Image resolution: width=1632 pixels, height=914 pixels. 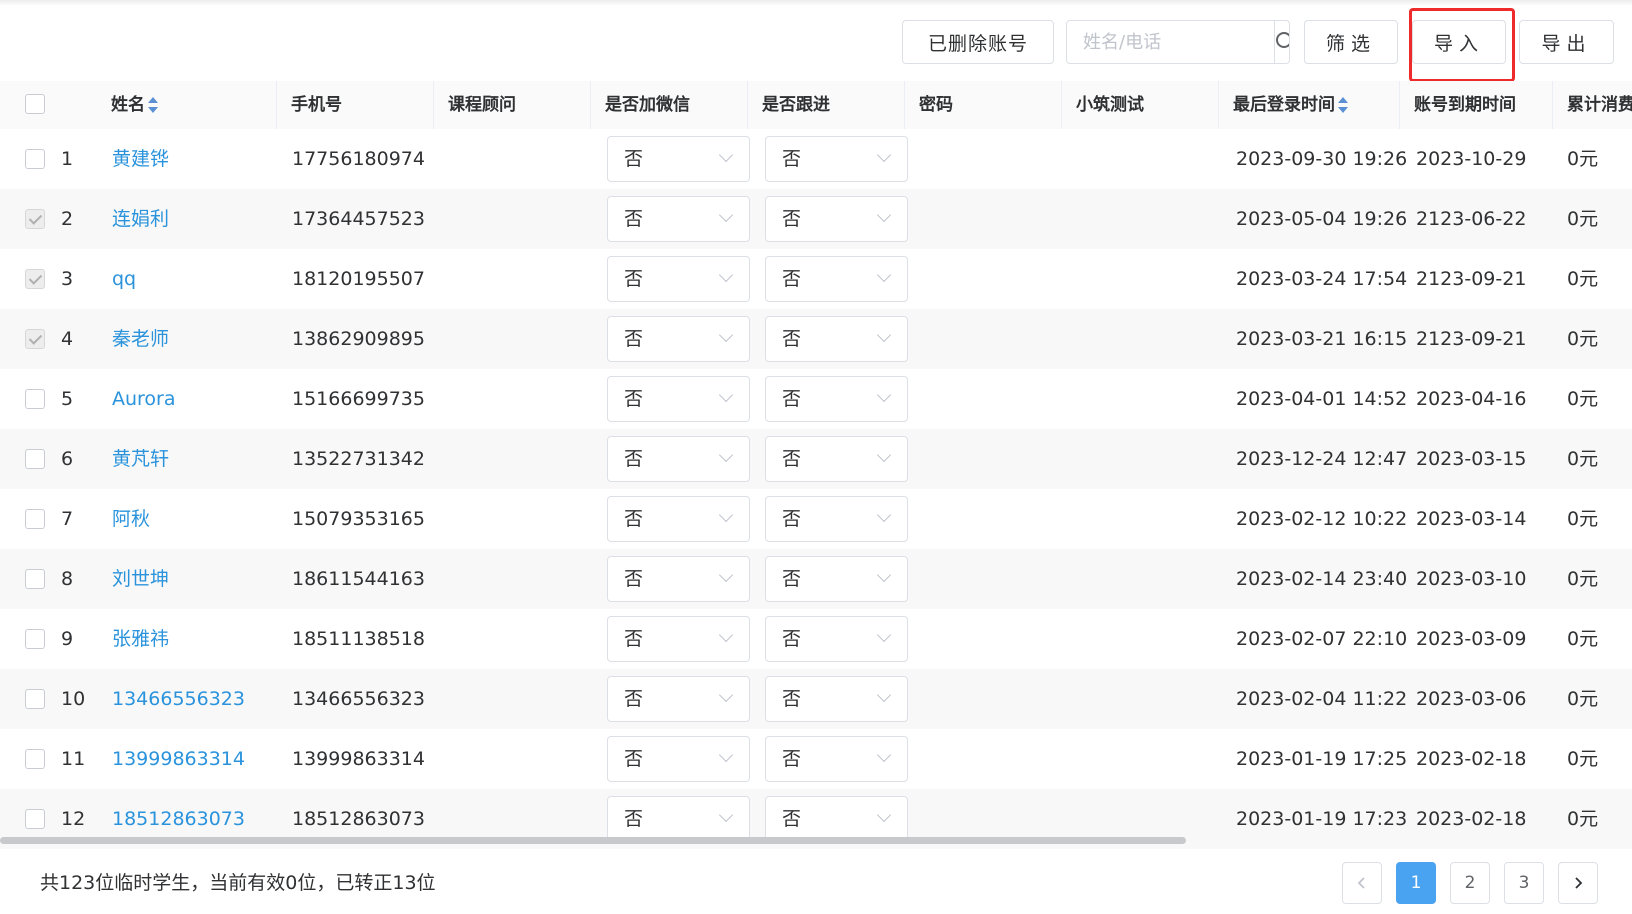 What do you see at coordinates (358, 279) in the screenshot?
I see `phone-cell: 18120195507` at bounding box center [358, 279].